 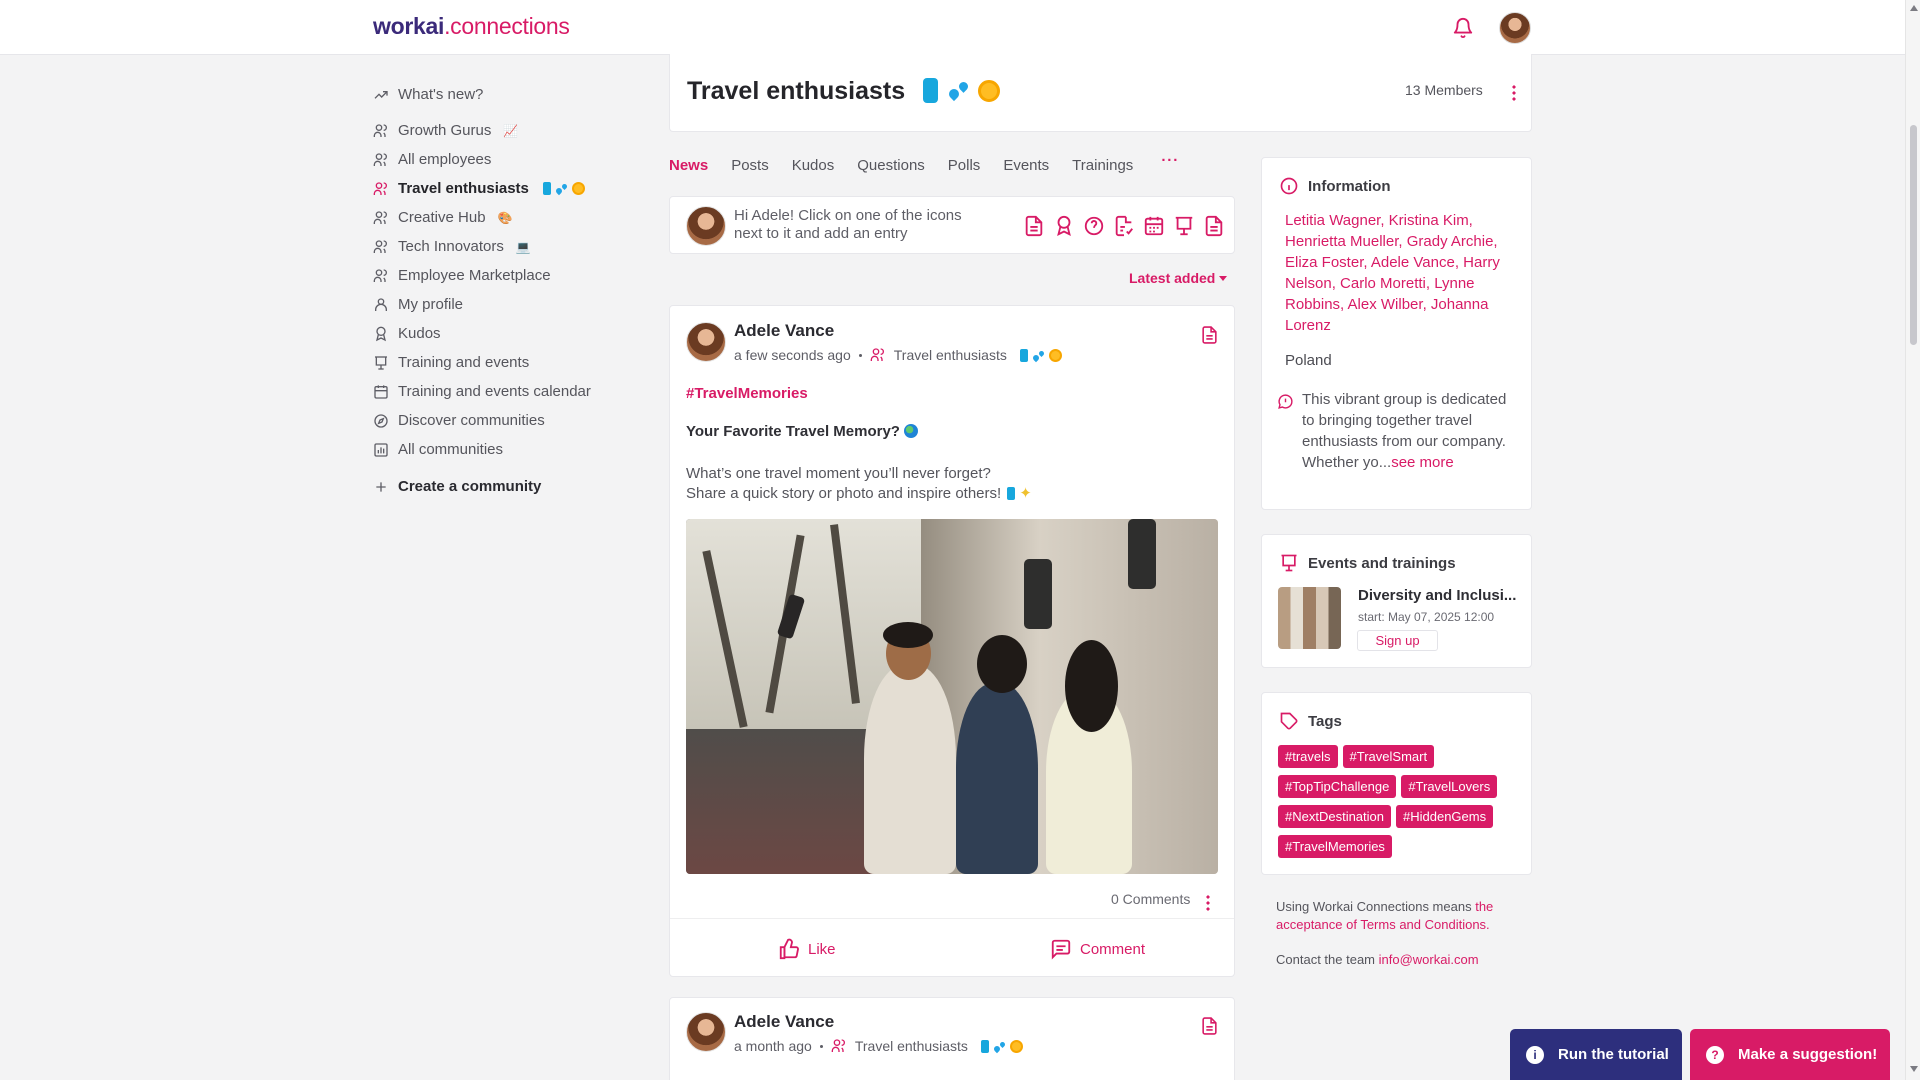 I want to click on tag-chip: #TravelMemories, so click(x=1335, y=846).